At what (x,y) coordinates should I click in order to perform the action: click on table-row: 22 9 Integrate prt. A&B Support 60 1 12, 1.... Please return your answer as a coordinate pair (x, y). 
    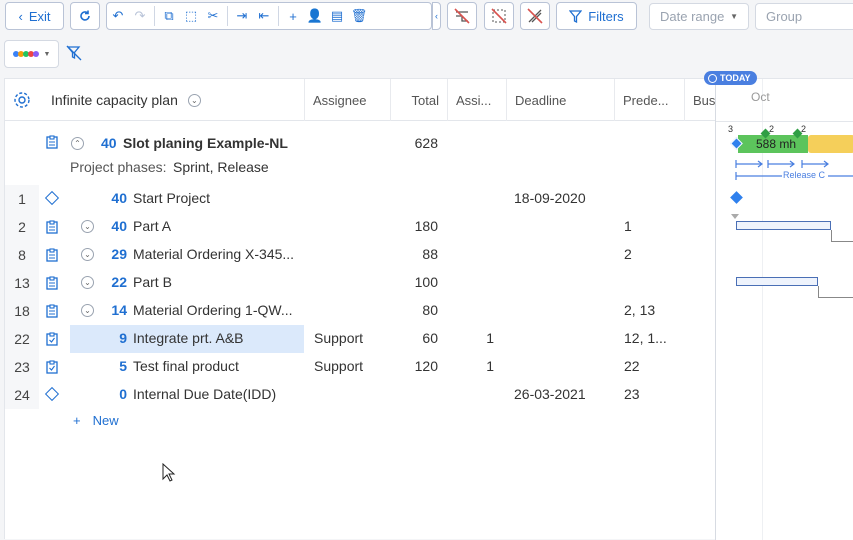
    Looking at the image, I should click on (360, 339).